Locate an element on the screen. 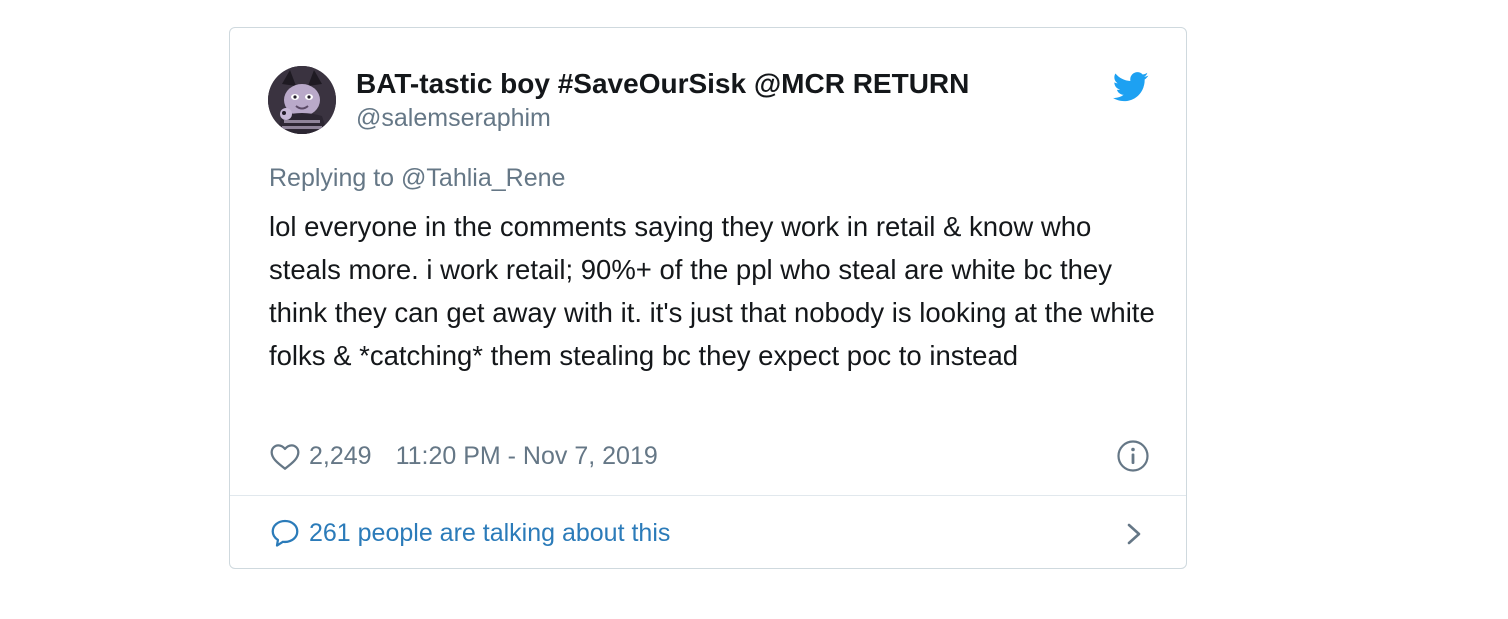 This screenshot has width=1508, height=619. tweet-timestamp: 11:20 PM - Nov 7, 2019 is located at coordinates (527, 456).